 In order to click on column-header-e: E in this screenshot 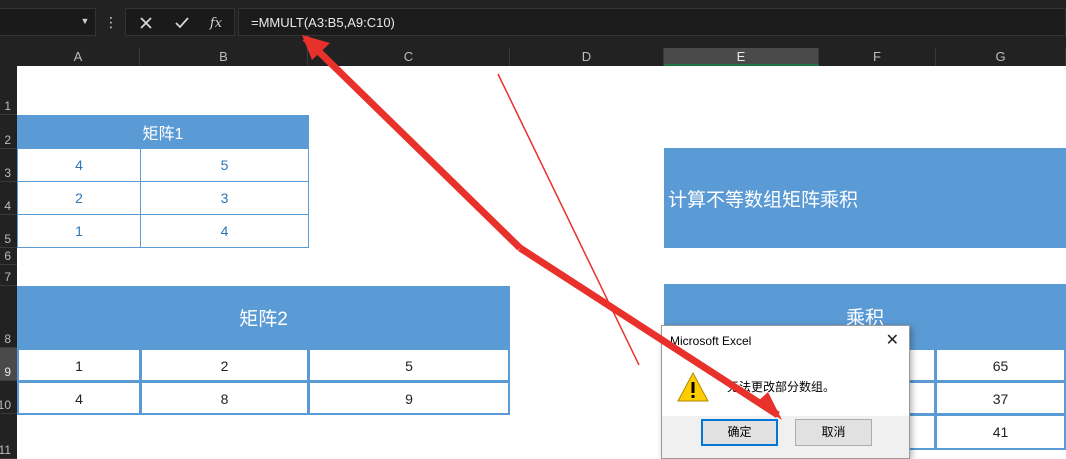, I will do `click(741, 57)`.